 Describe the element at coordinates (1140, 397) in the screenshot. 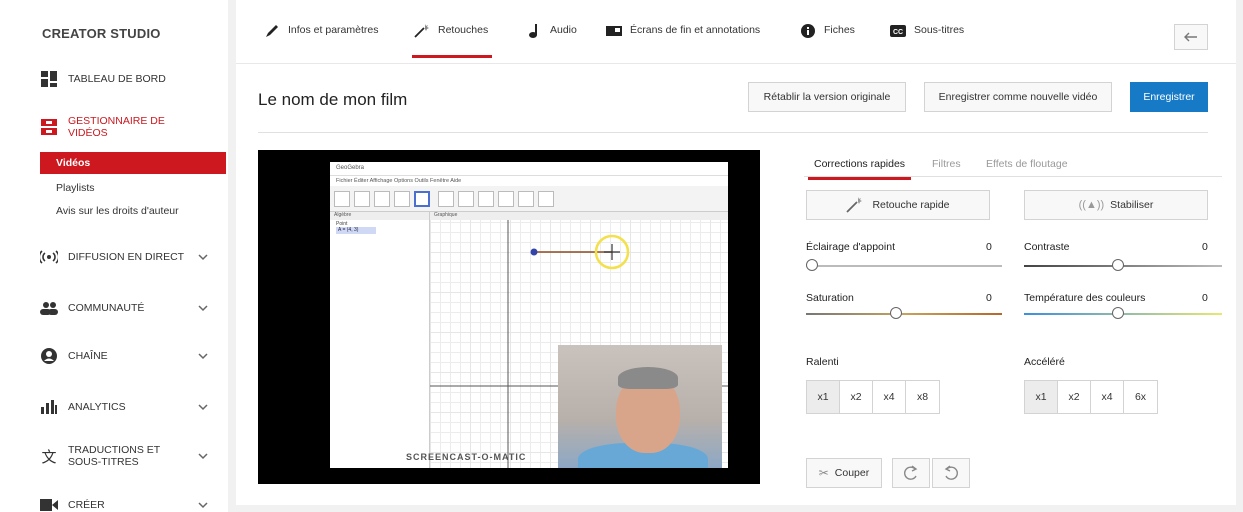

I see `timelapse-6x: 6x` at that location.